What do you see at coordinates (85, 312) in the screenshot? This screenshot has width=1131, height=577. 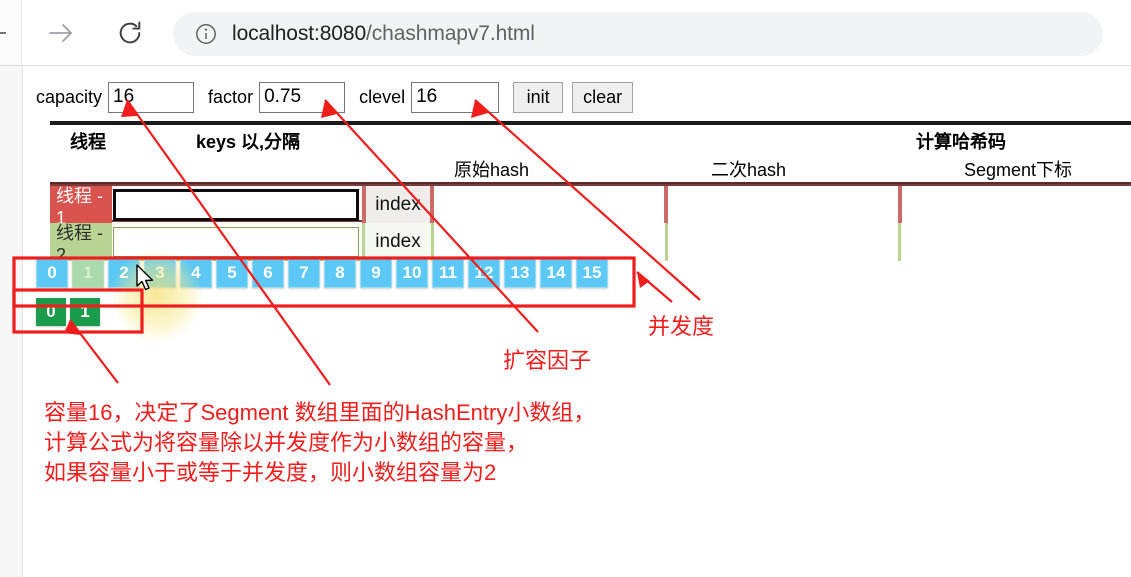 I see `hashentry-box: 1` at bounding box center [85, 312].